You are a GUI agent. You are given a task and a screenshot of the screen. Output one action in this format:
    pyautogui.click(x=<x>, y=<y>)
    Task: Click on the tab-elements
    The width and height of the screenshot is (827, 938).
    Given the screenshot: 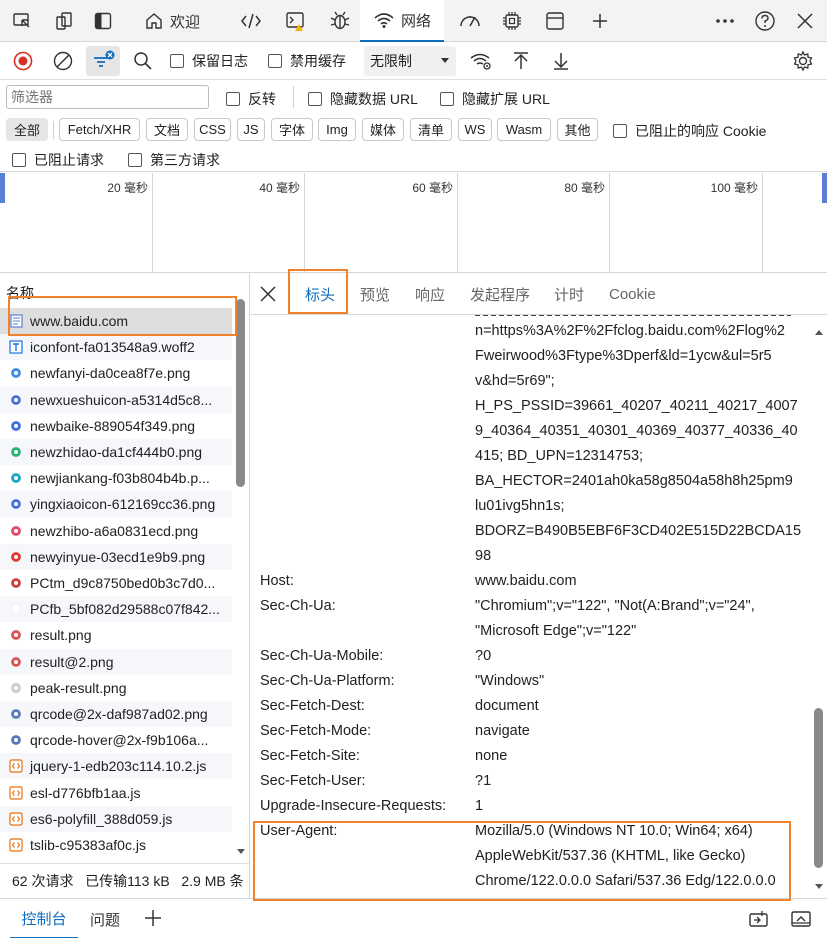 What is the action you would take?
    pyautogui.click(x=251, y=21)
    